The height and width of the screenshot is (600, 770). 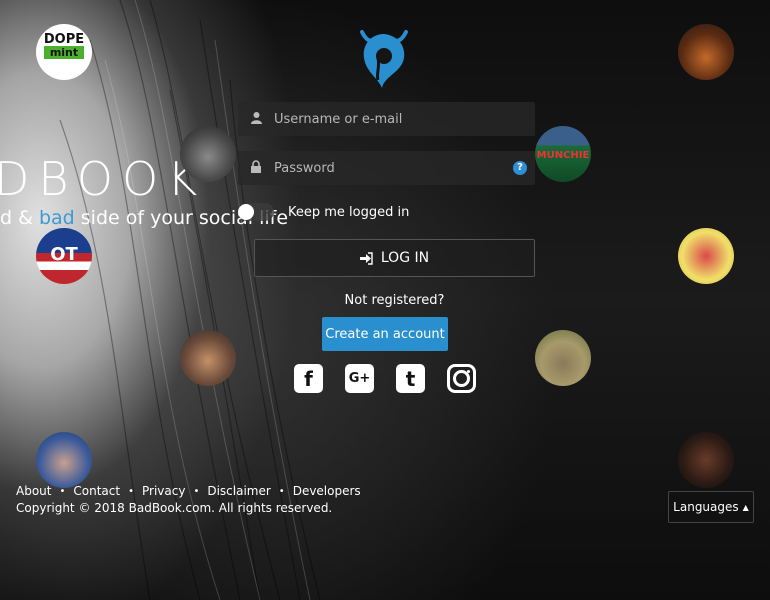 I want to click on username-field, so click(x=386, y=119).